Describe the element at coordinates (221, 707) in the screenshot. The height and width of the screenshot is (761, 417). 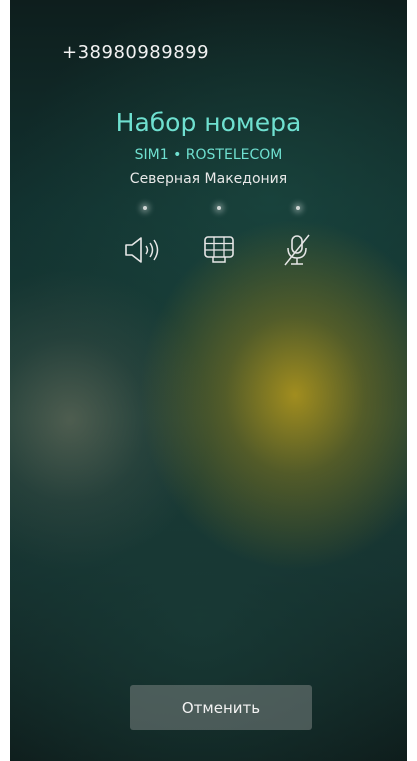
I see `cancel-call-button: Отменить` at that location.